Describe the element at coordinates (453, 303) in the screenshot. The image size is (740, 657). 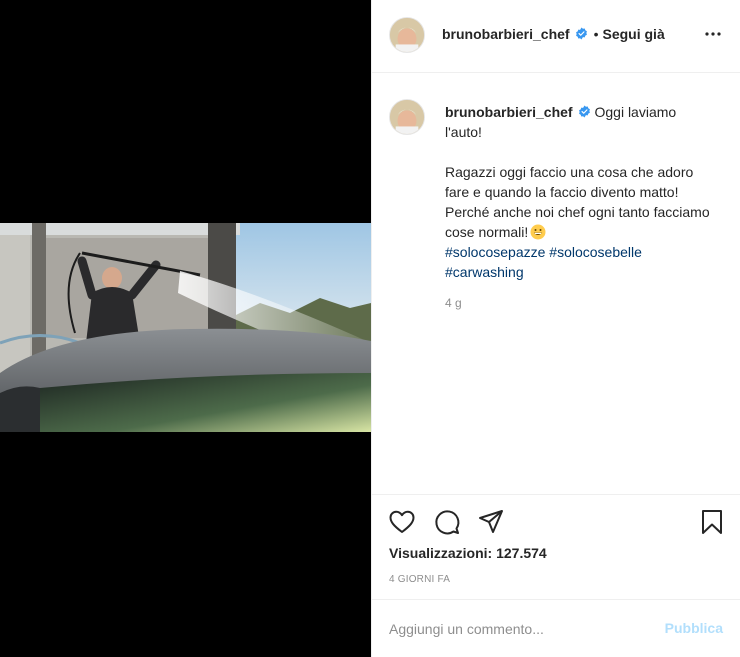
I see `caption-time-ago: 4 g` at that location.